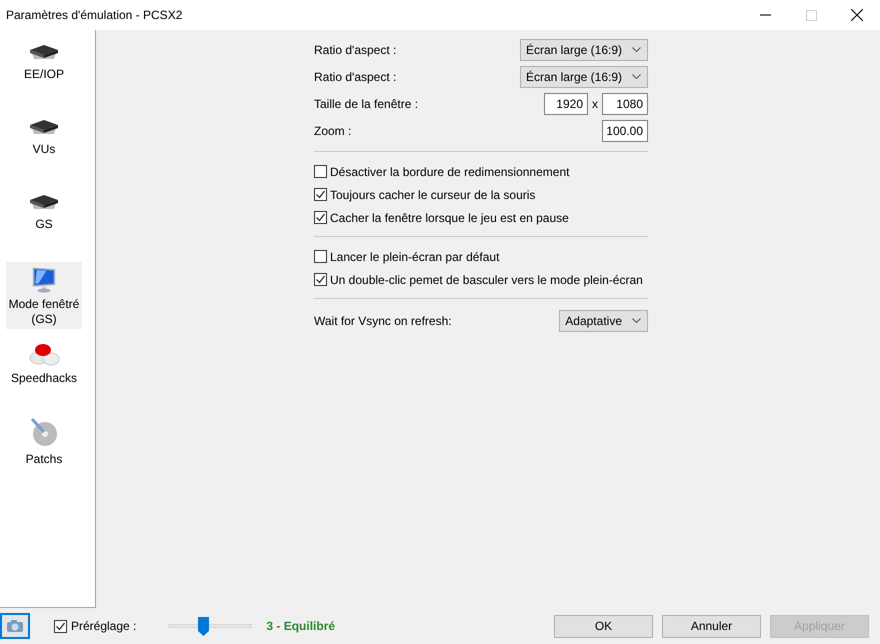 Image resolution: width=880 pixels, height=644 pixels. Describe the element at coordinates (94, 15) in the screenshot. I see `window-title: Paramètres d'émulation - PCSX2` at that location.